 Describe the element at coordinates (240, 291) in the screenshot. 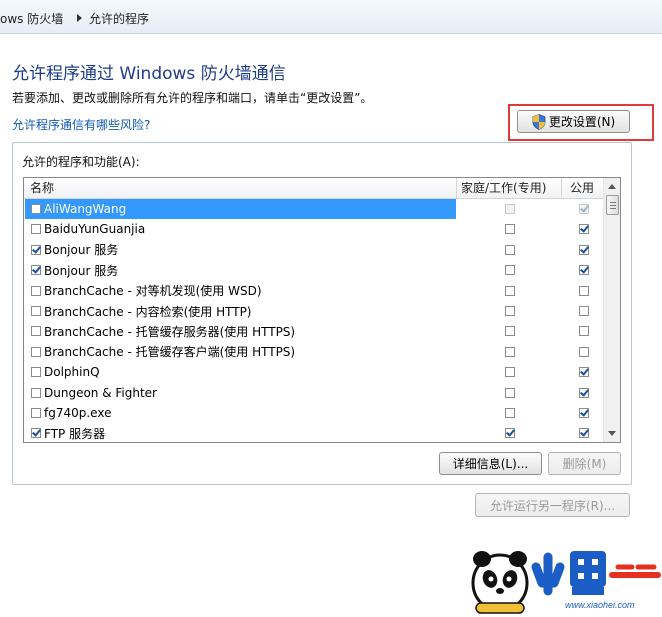

I see `program-name-cell: BranchCache - 对等机发现(使用 WSD)` at that location.